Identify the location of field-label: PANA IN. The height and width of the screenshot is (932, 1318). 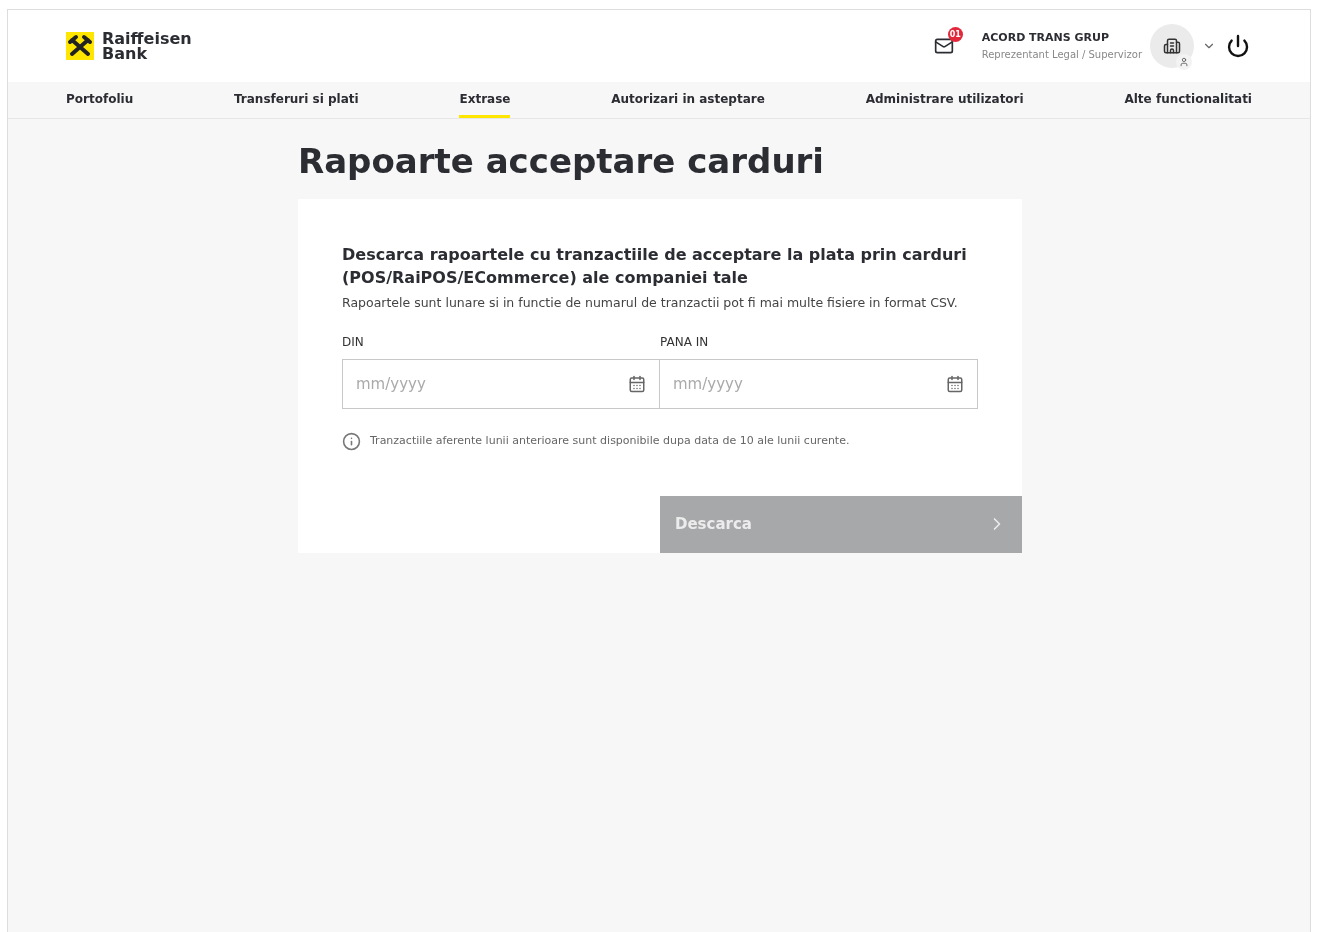
(685, 342).